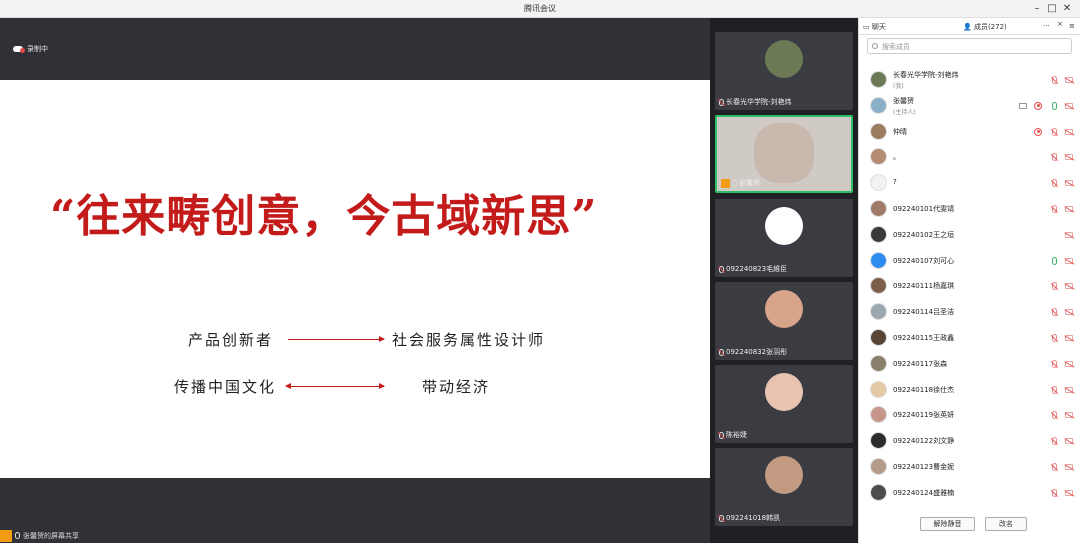  Describe the element at coordinates (1052, 9) in the screenshot. I see `maximize-button: □` at that location.